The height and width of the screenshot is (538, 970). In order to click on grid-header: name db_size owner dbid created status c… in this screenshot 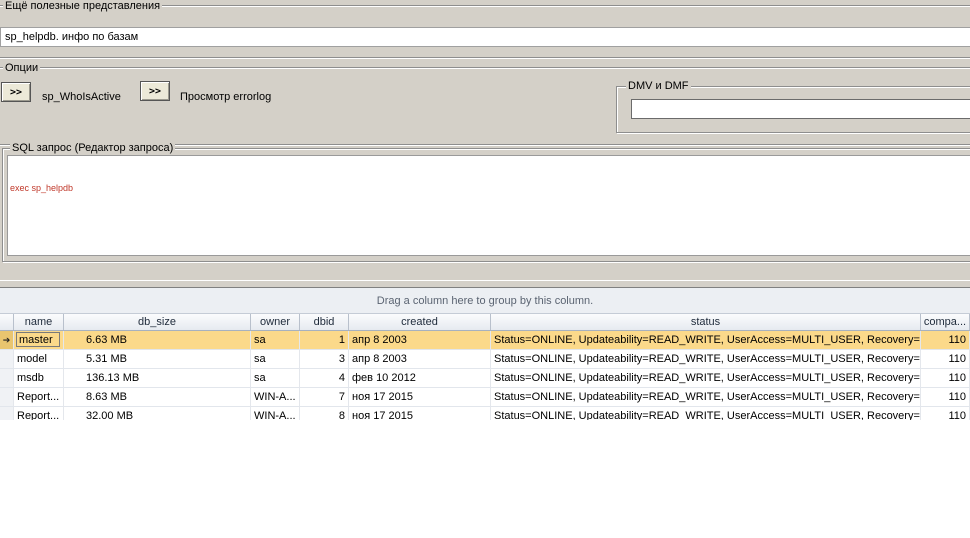, I will do `click(485, 322)`.